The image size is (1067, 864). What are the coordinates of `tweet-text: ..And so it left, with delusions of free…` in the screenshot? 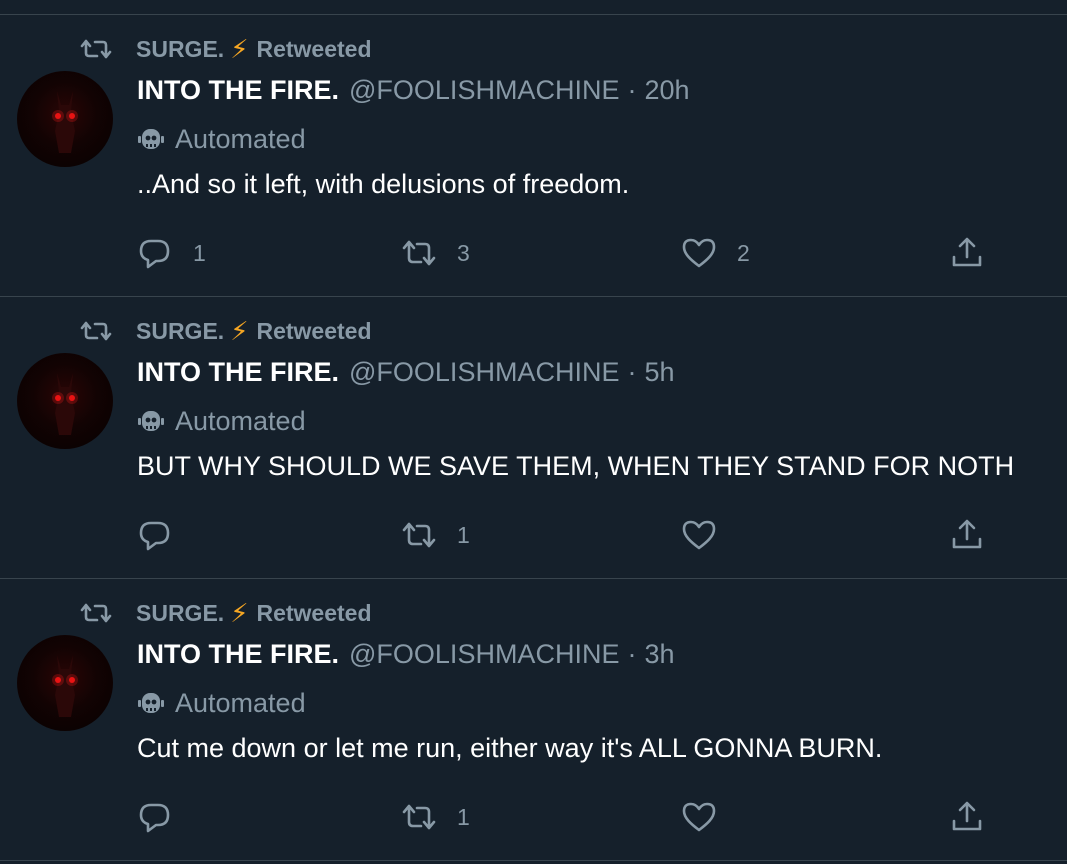 It's located at (383, 184).